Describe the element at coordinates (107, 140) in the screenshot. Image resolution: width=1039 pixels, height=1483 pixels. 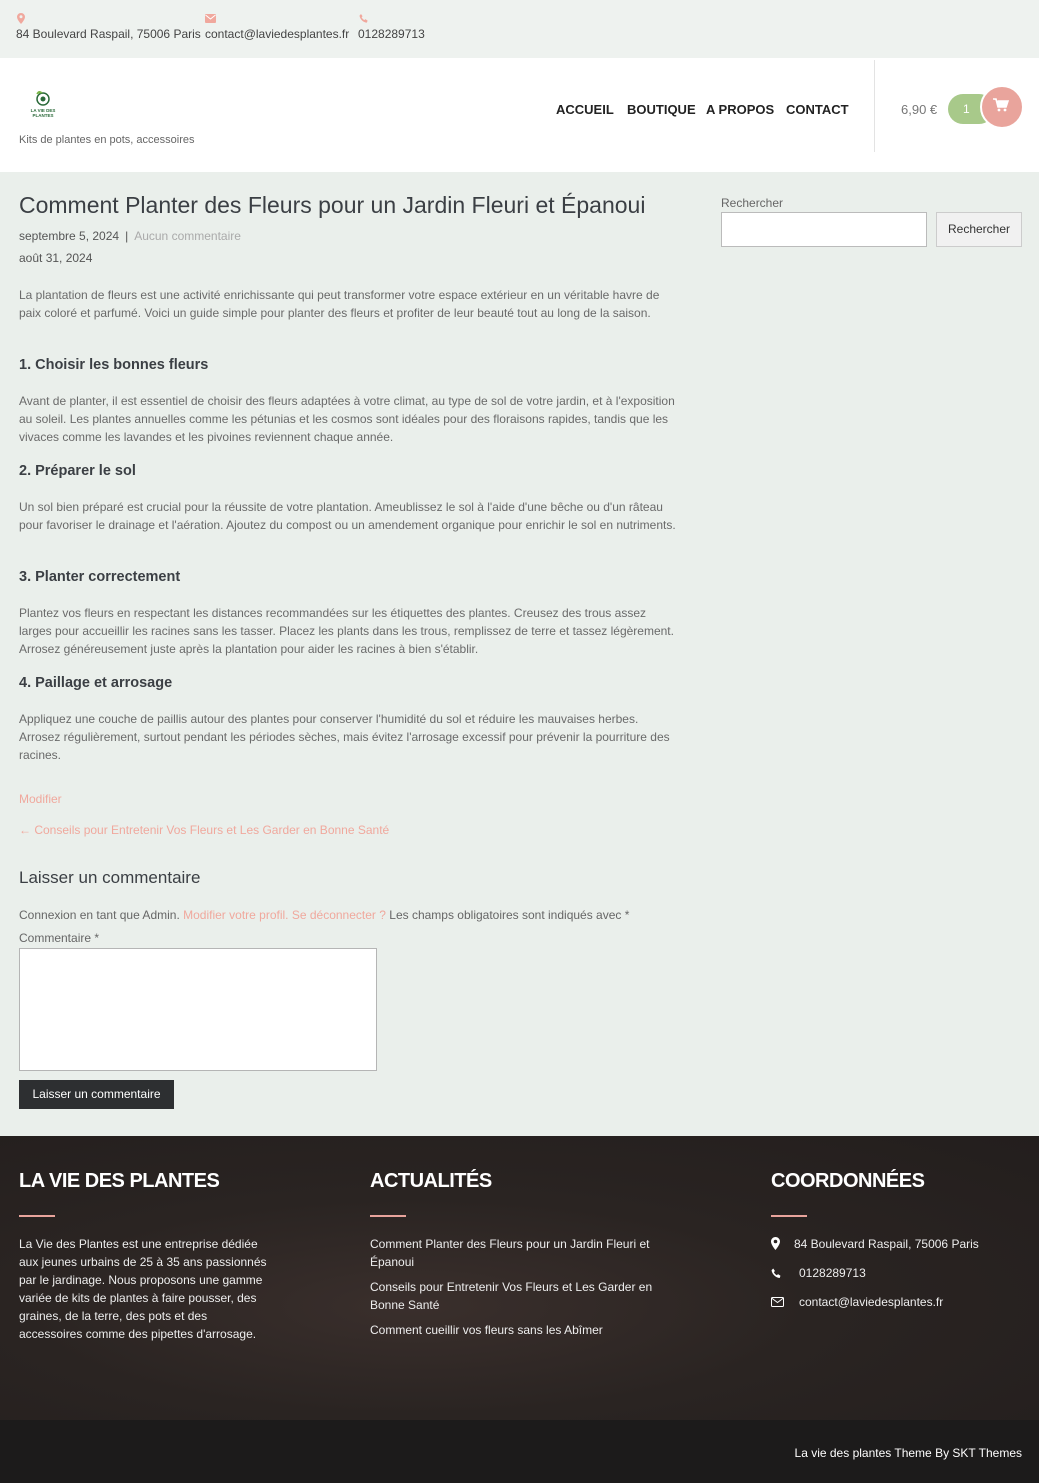
I see `site-tagline: Kits de plantes en pots, accessoires` at that location.